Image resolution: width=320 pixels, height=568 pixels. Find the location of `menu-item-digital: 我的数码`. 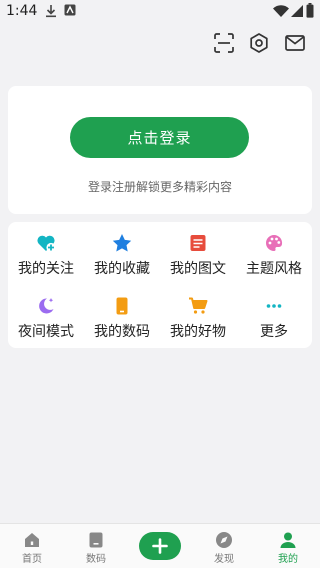

menu-item-digital: 我的数码 is located at coordinates (122, 318).